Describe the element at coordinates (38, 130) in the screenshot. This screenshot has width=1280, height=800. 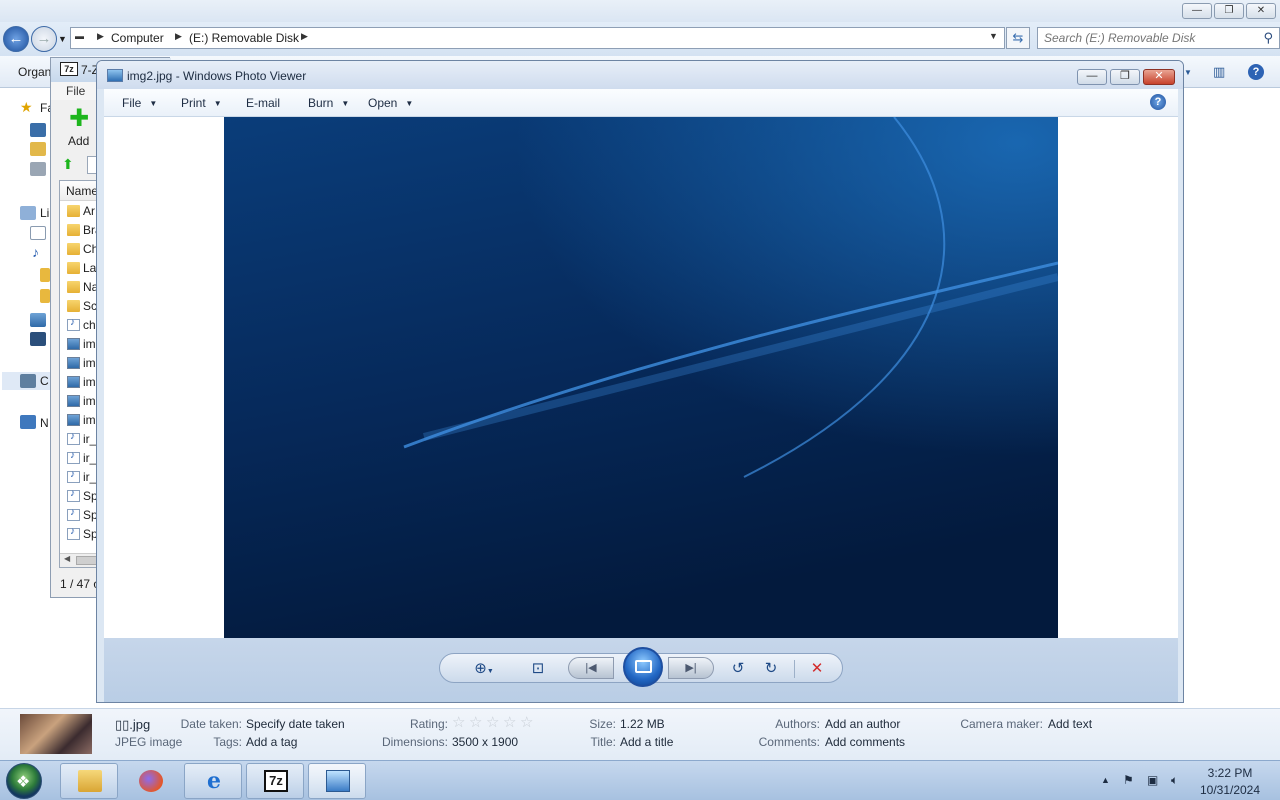
I see `desktop-icon` at that location.